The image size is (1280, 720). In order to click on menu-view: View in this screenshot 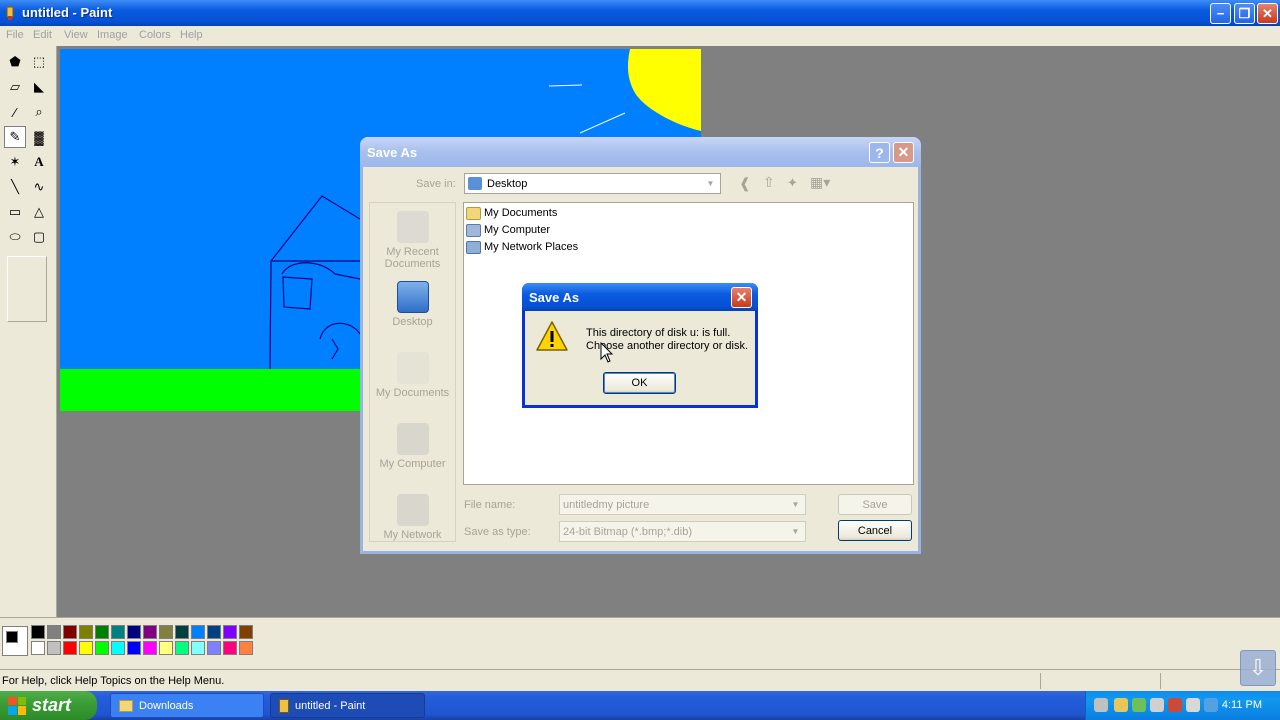, I will do `click(76, 35)`.